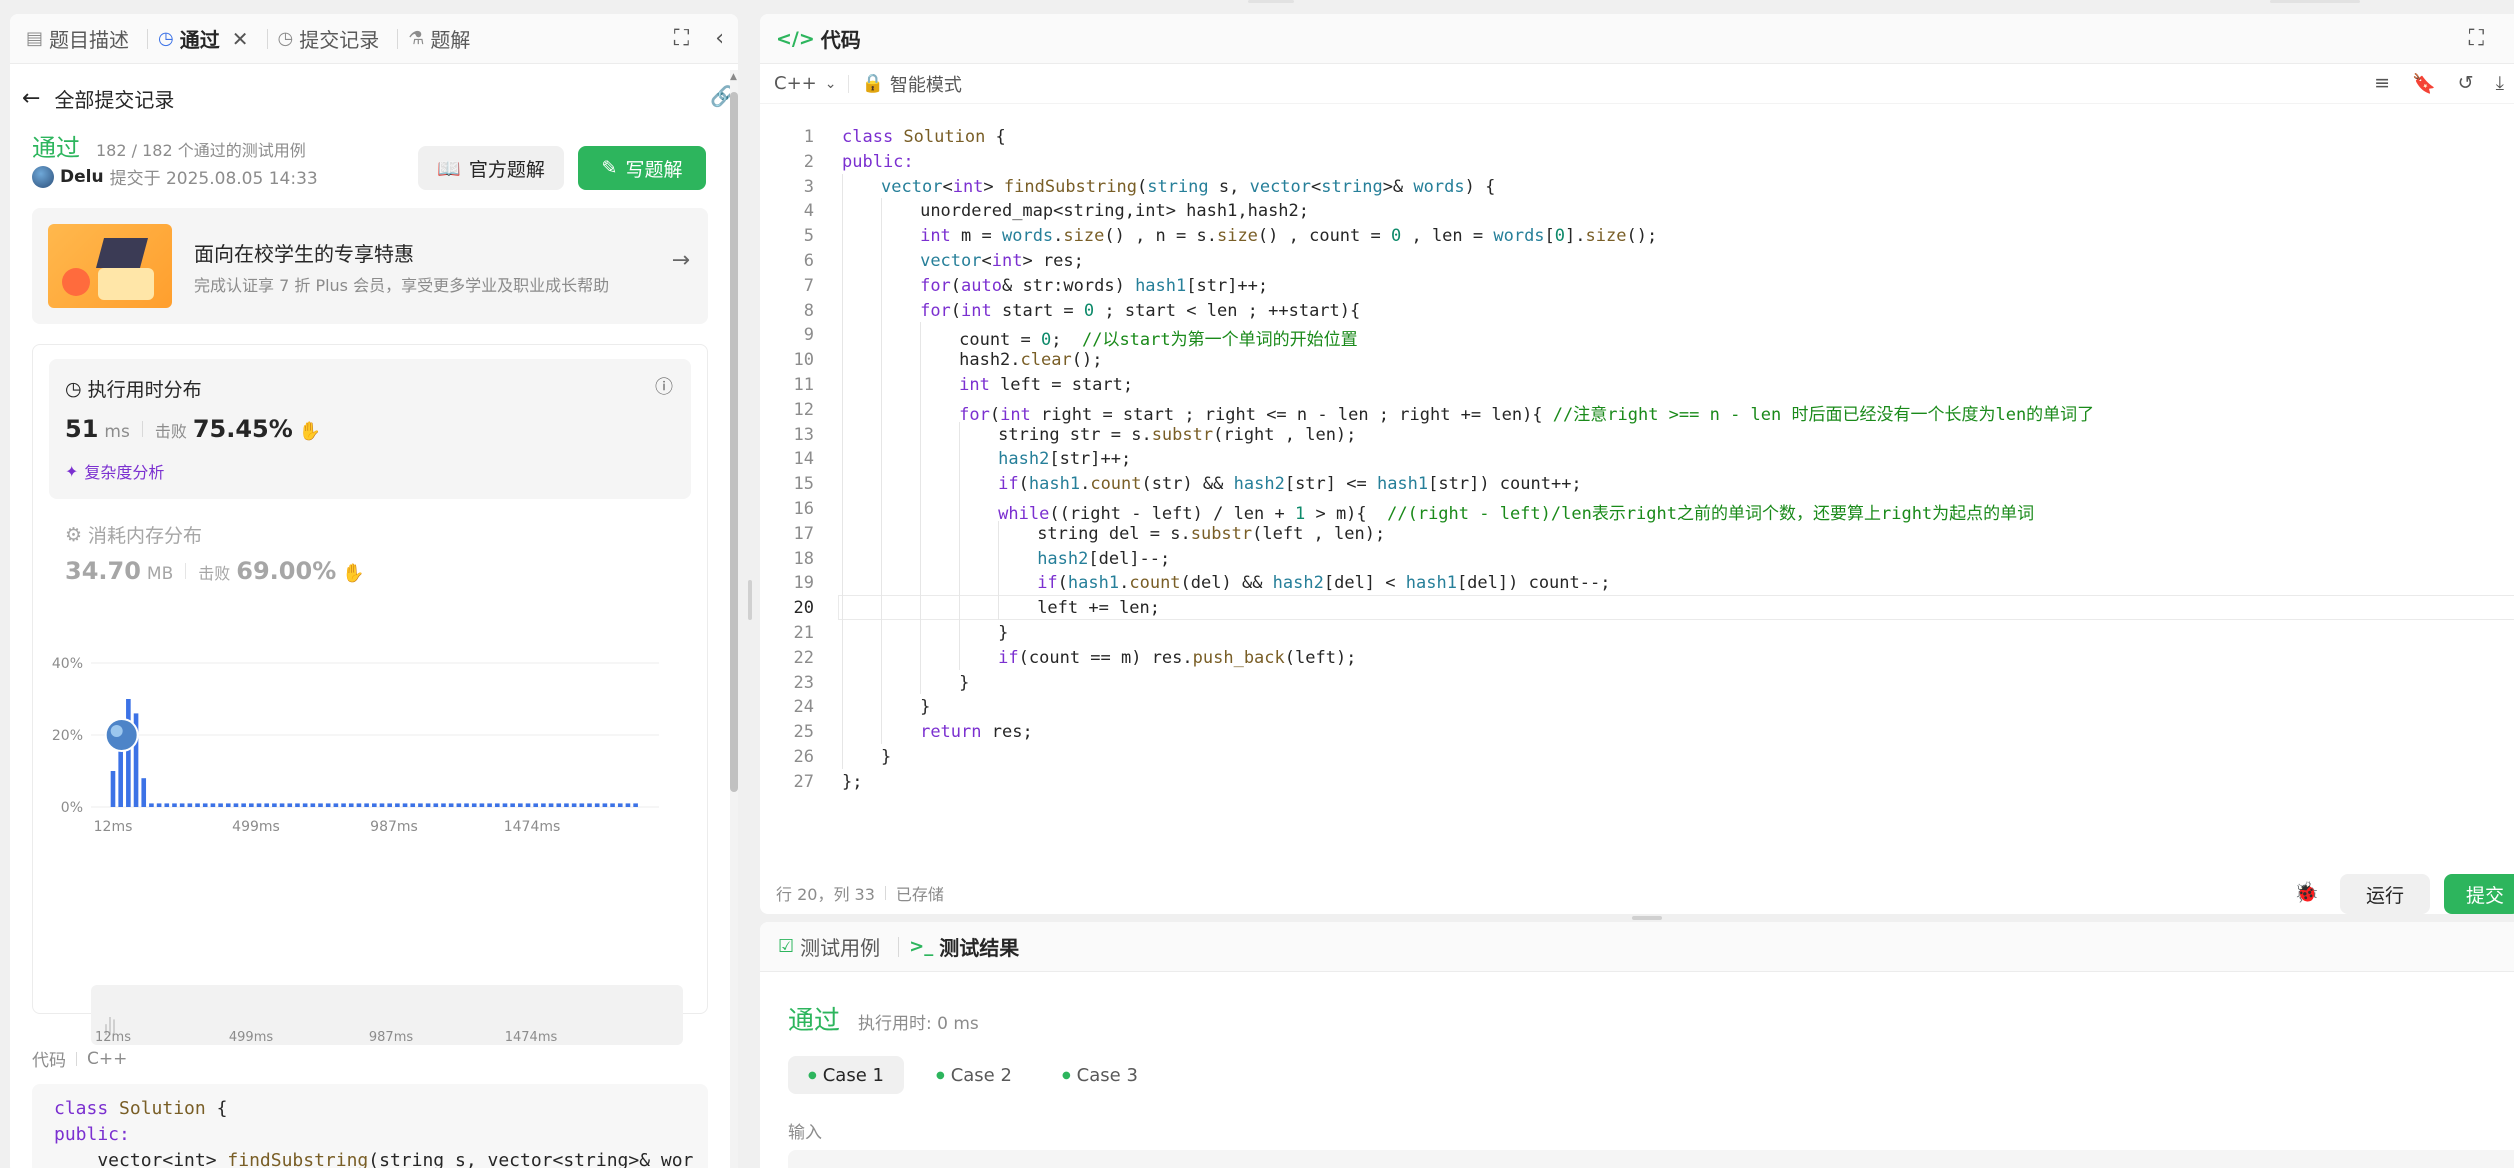 This screenshot has height=1168, width=2514. I want to click on avatar-highlight, so click(116, 731).